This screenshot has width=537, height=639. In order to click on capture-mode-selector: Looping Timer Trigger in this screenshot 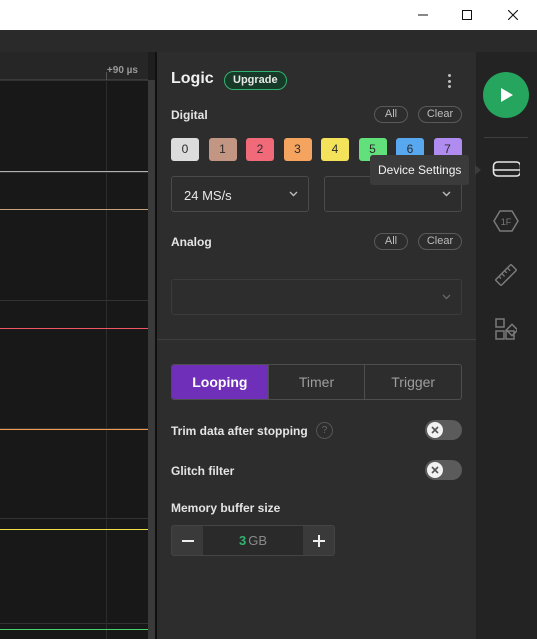, I will do `click(316, 382)`.